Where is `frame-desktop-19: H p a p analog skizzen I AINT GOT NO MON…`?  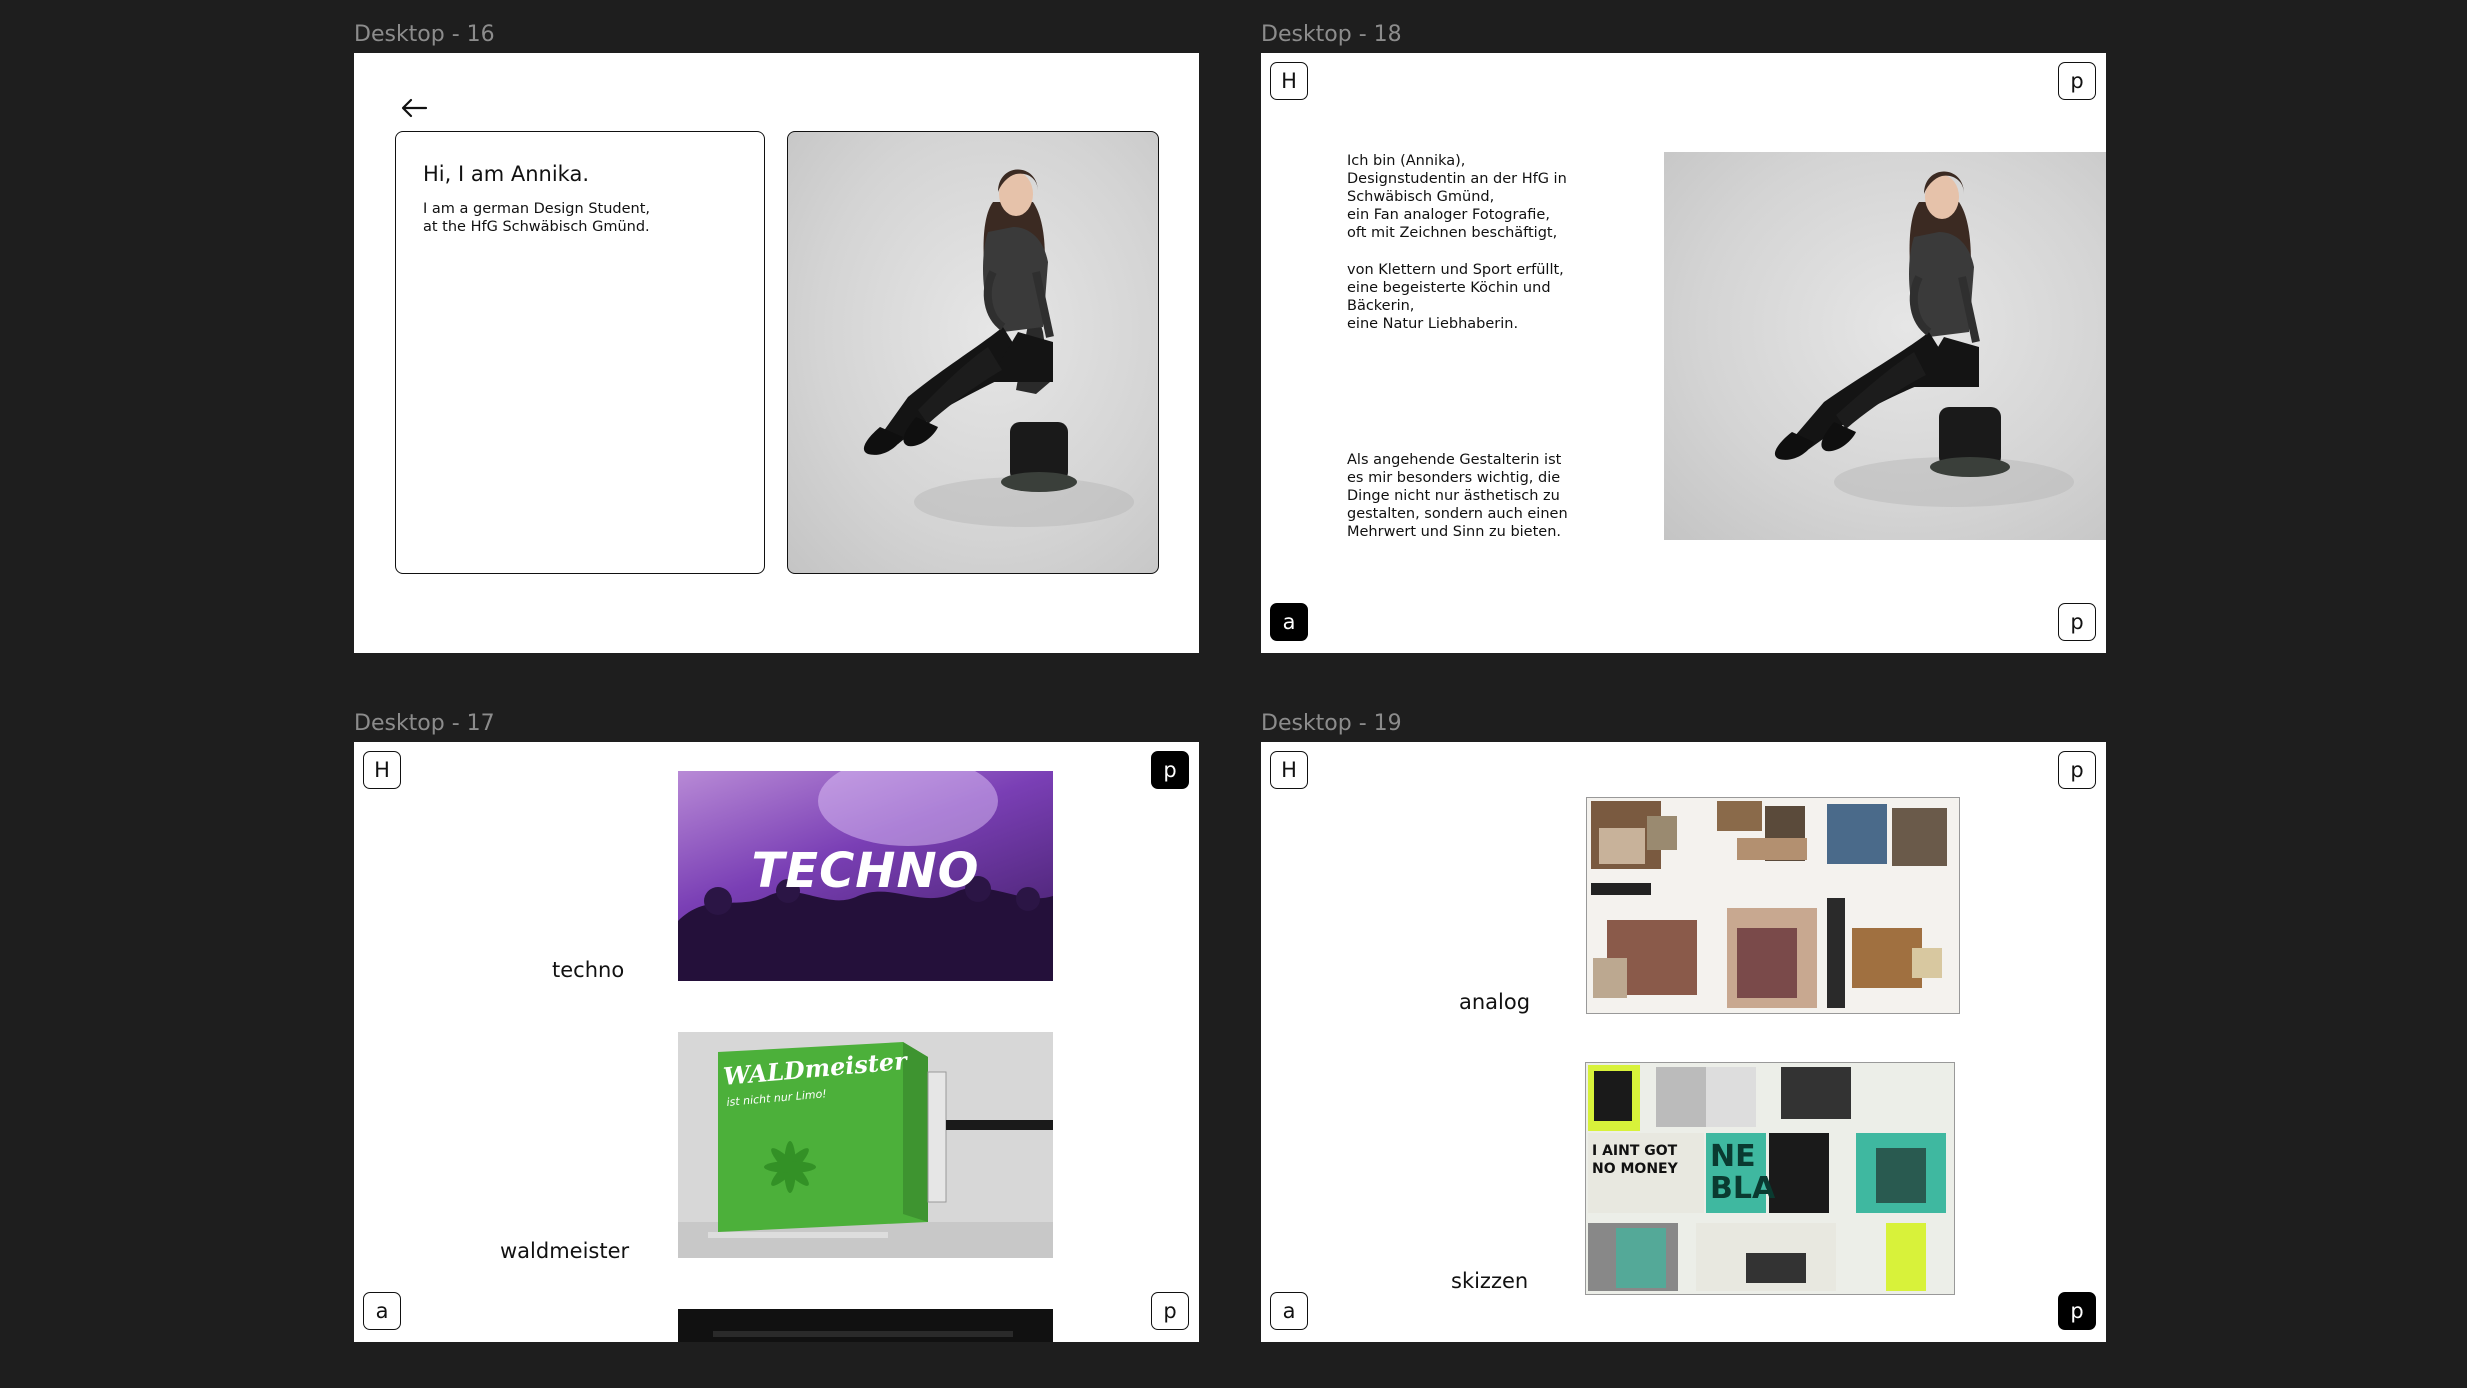
frame-desktop-19: H p a p analog skizzen I AINT GOT NO MON… is located at coordinates (1683, 1042).